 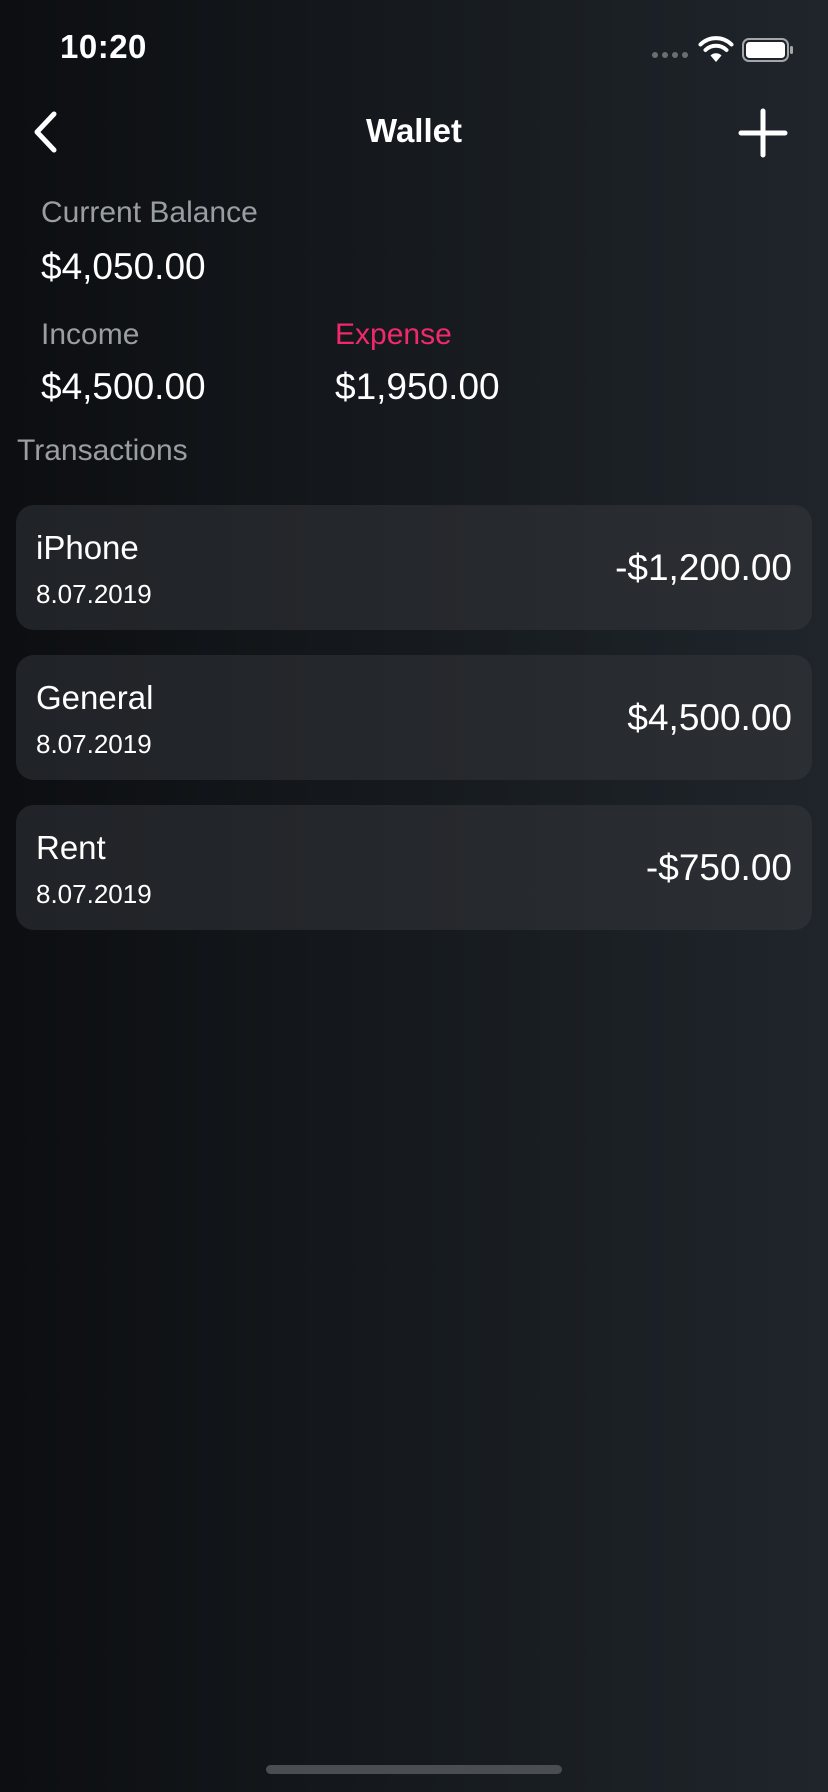 I want to click on status-time: 10:20, so click(x=103, y=46).